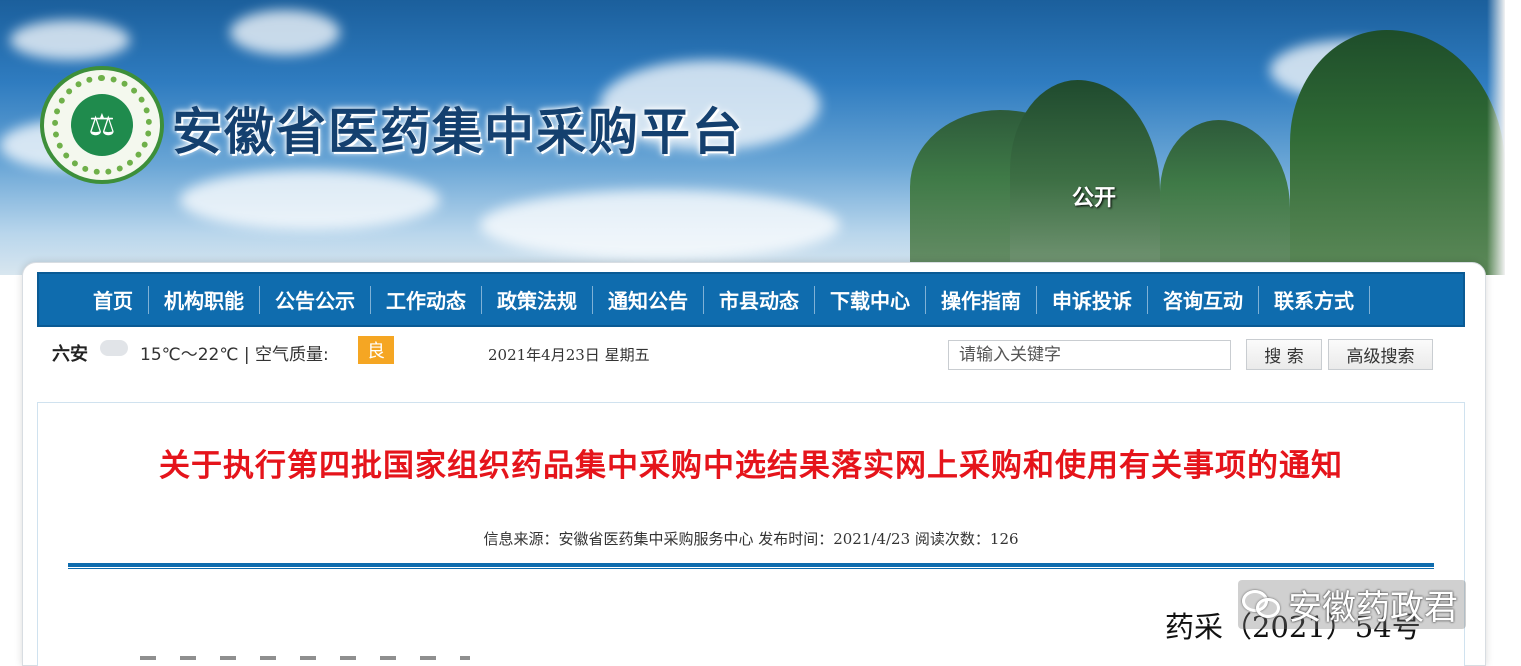  I want to click on search-input, so click(1089, 355).